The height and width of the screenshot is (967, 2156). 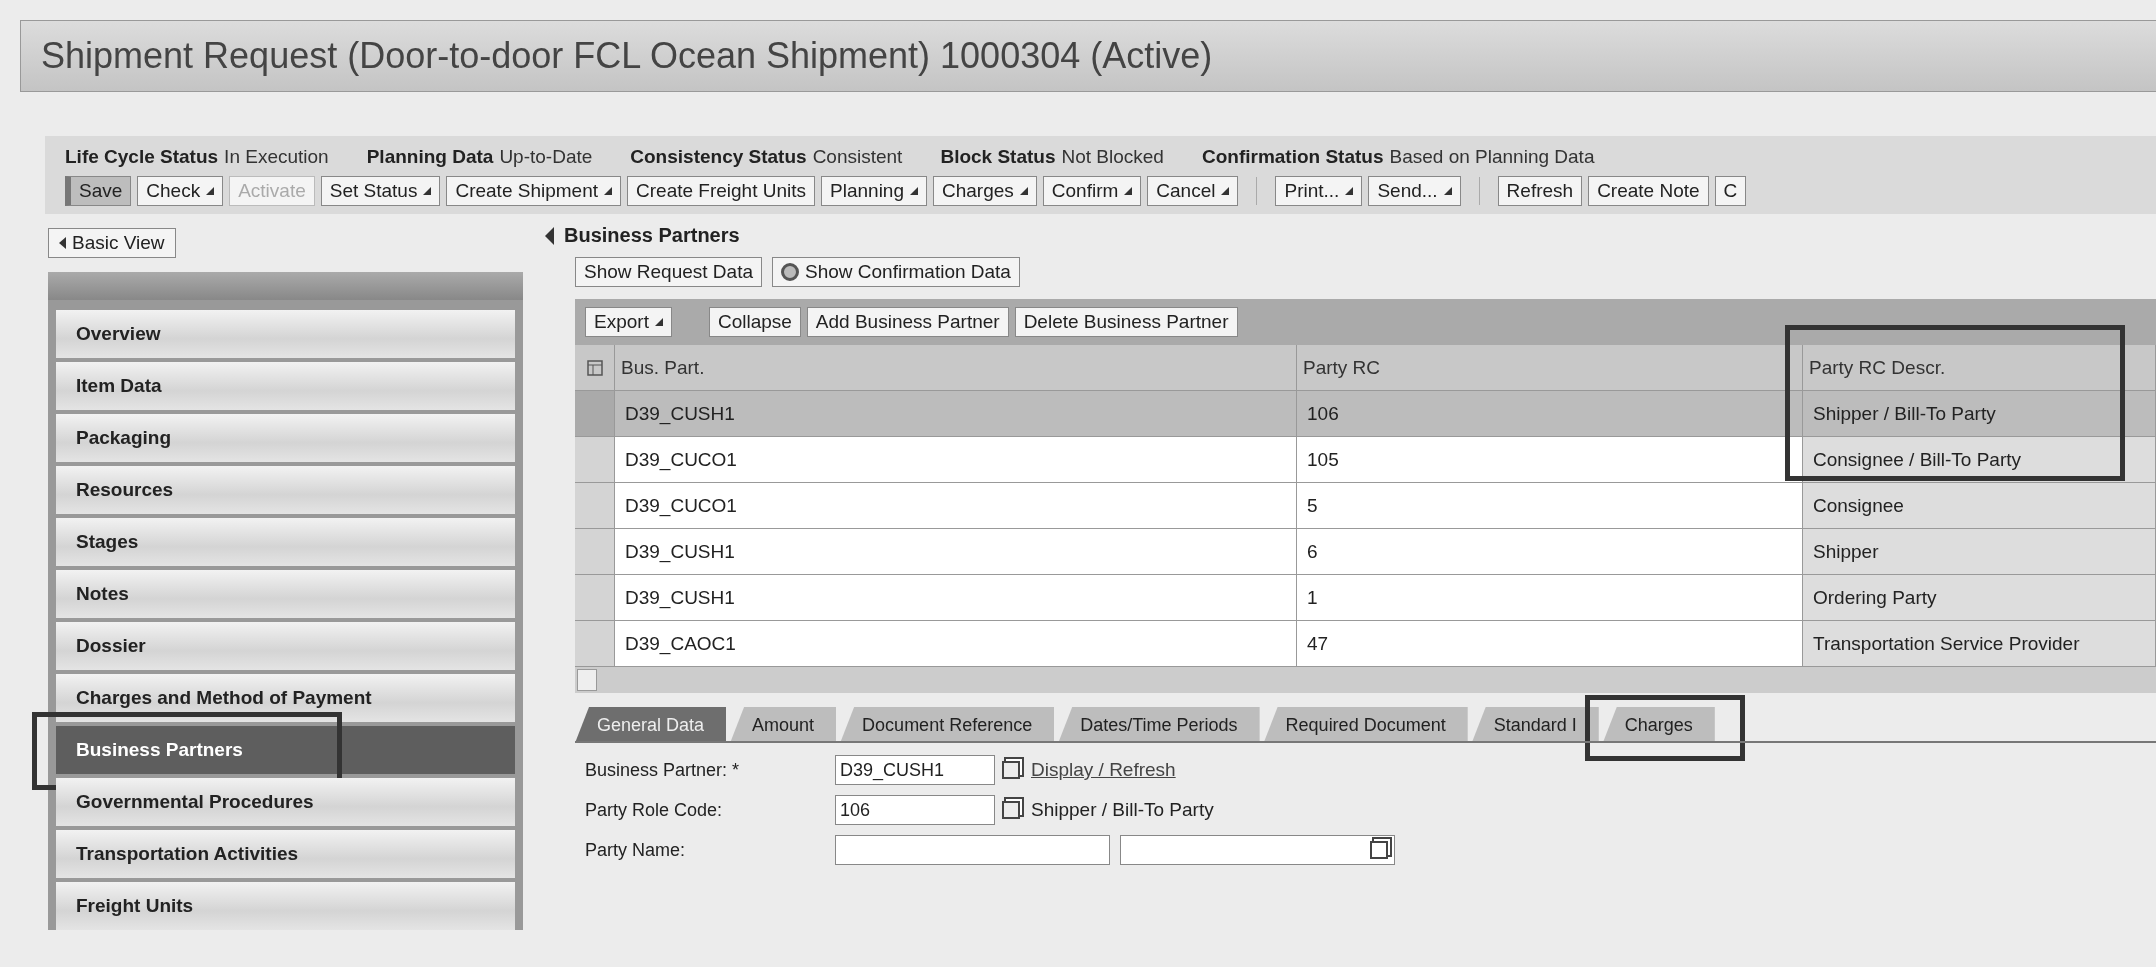 What do you see at coordinates (1550, 414) in the screenshot?
I see `table-cell: 106` at bounding box center [1550, 414].